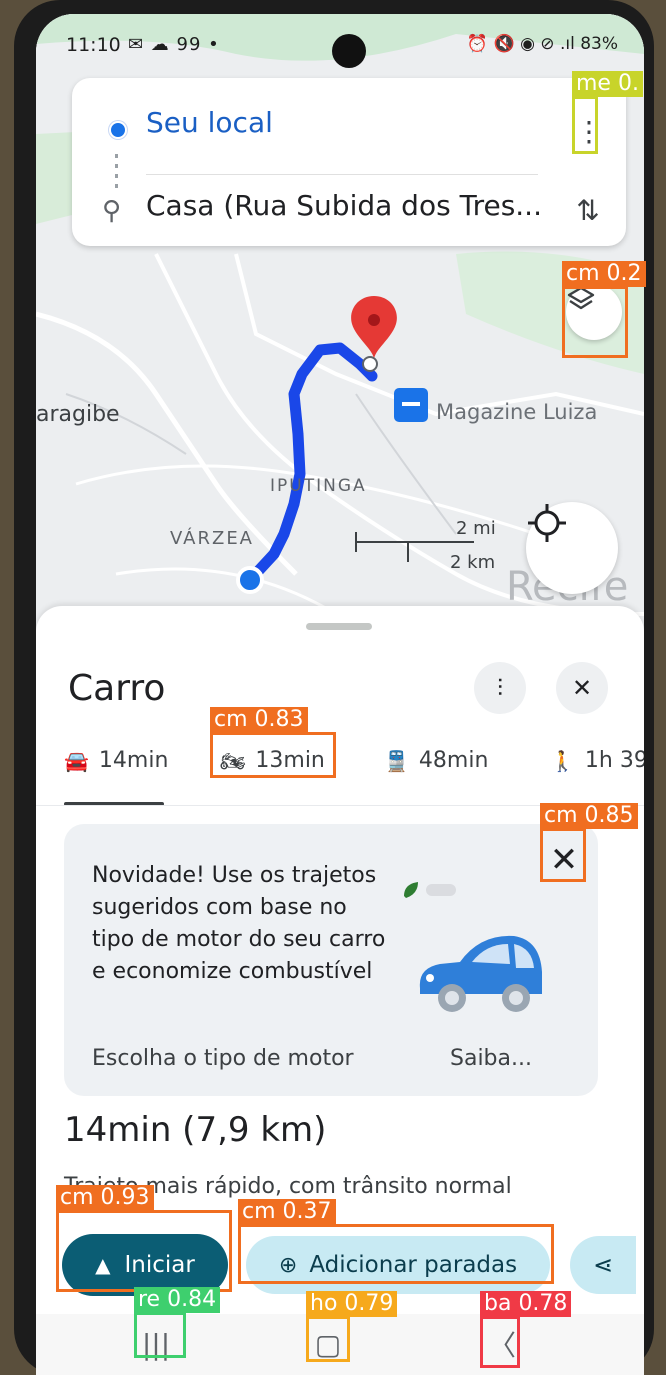 The height and width of the screenshot is (1375, 666). Describe the element at coordinates (318, 486) in the screenshot. I see `map-label-iputinga: IPUTINGA` at that location.